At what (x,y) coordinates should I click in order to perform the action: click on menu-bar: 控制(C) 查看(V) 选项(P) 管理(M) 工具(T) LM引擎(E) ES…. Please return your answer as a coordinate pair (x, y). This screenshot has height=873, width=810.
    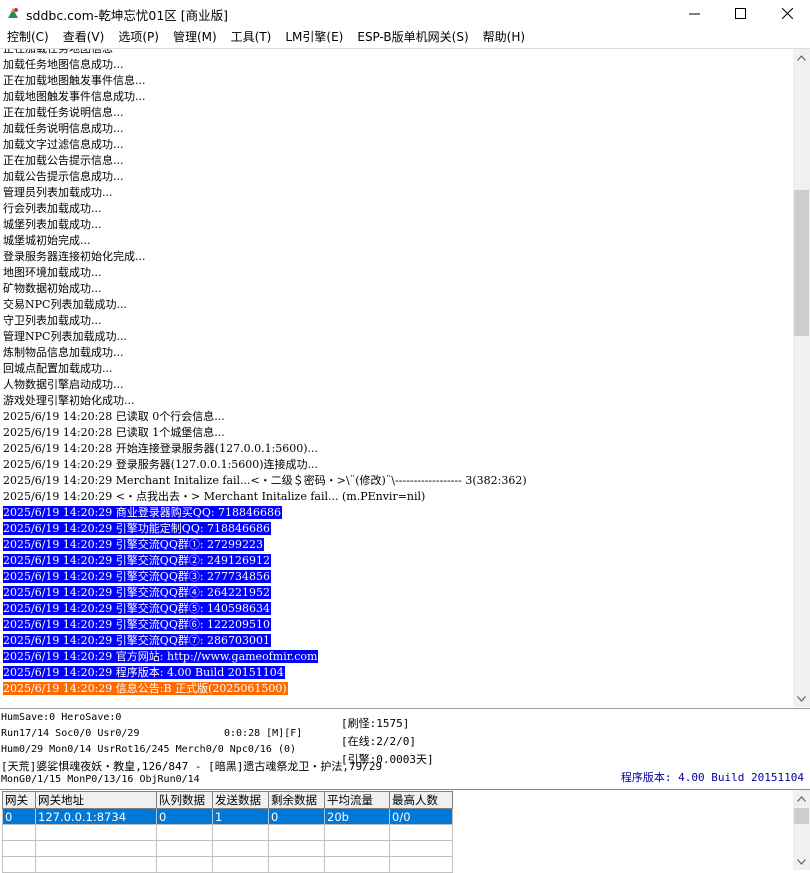
    Looking at the image, I should click on (405, 37).